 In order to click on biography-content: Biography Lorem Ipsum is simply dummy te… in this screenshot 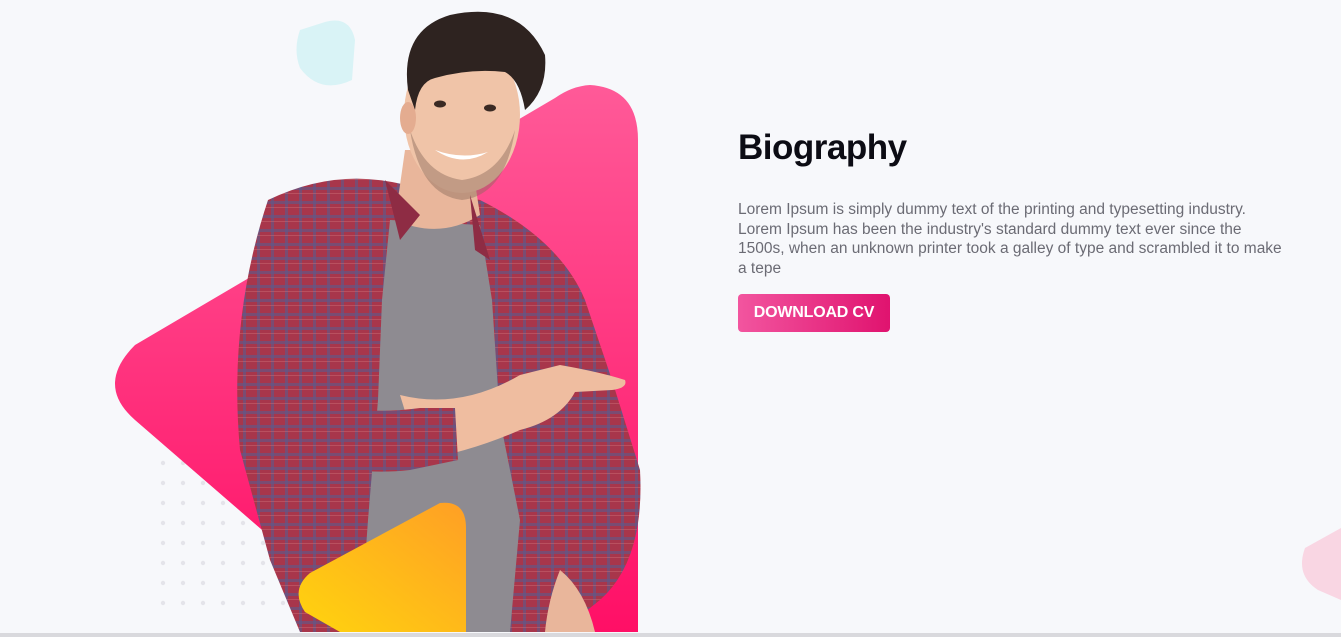, I will do `click(1010, 228)`.